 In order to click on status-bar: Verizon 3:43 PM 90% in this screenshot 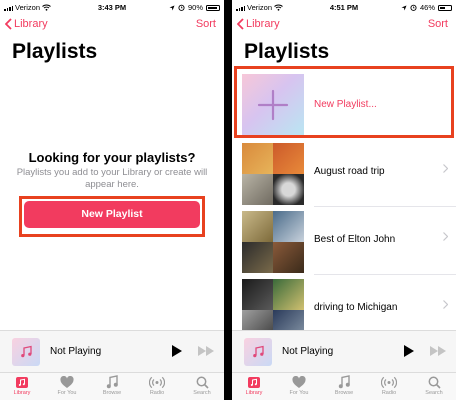, I will do `click(112, 7)`.